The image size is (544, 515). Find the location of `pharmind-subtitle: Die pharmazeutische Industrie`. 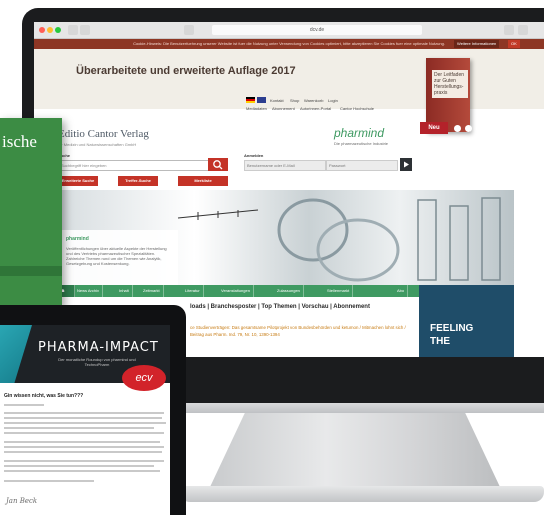

pharmind-subtitle: Die pharmazeutische Industrie is located at coordinates (361, 143).